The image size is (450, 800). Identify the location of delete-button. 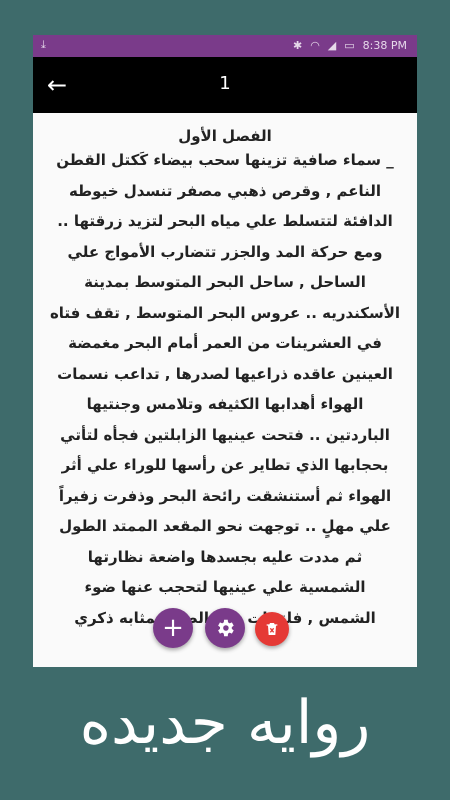
(272, 629).